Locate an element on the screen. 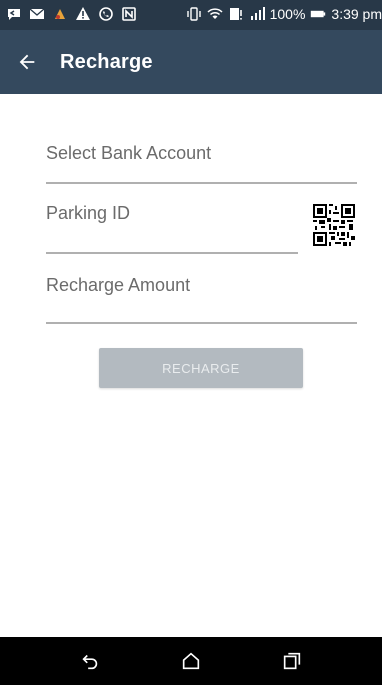 Image resolution: width=382 pixels, height=685 pixels. download-icon is located at coordinates (236, 14).